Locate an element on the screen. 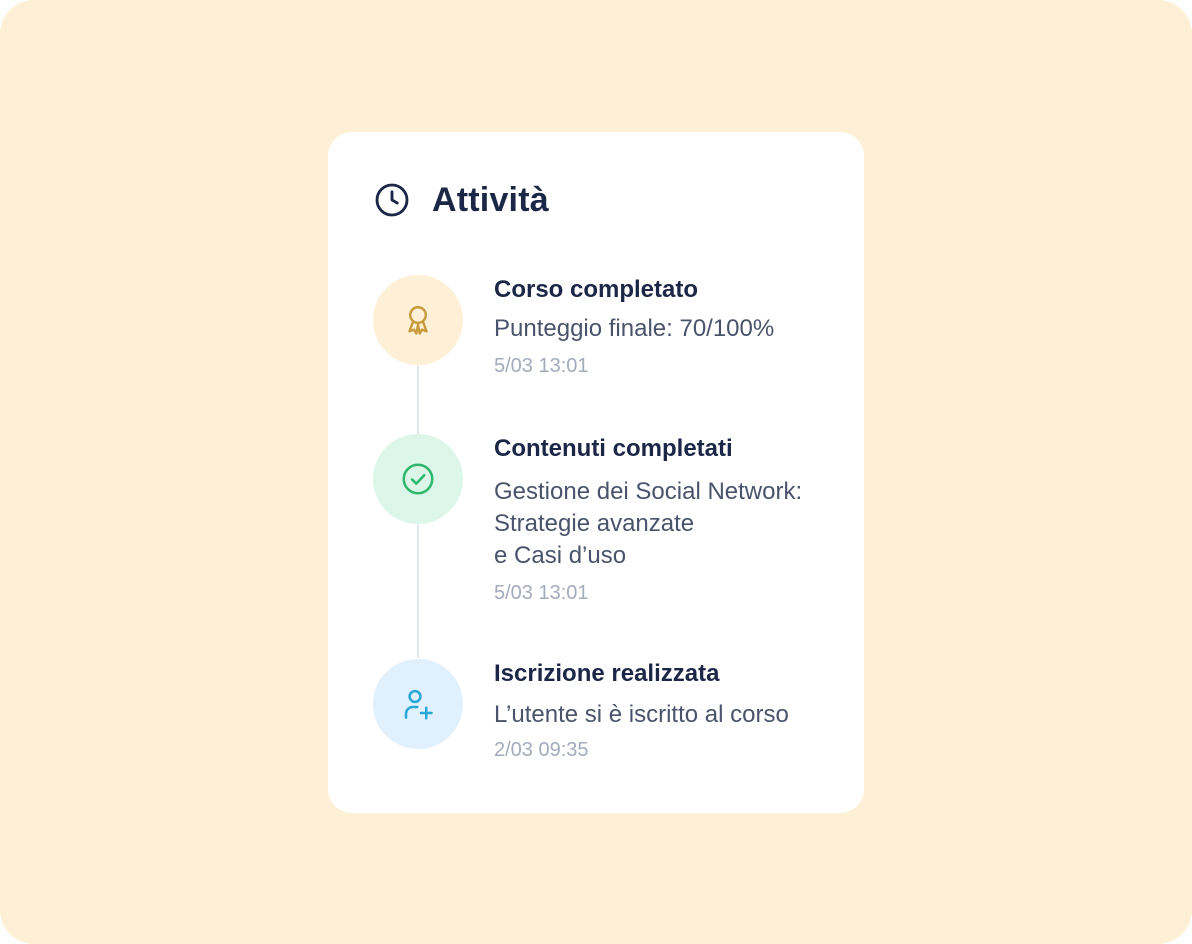 The height and width of the screenshot is (944, 1192). event-icon-course-completed is located at coordinates (418, 320).